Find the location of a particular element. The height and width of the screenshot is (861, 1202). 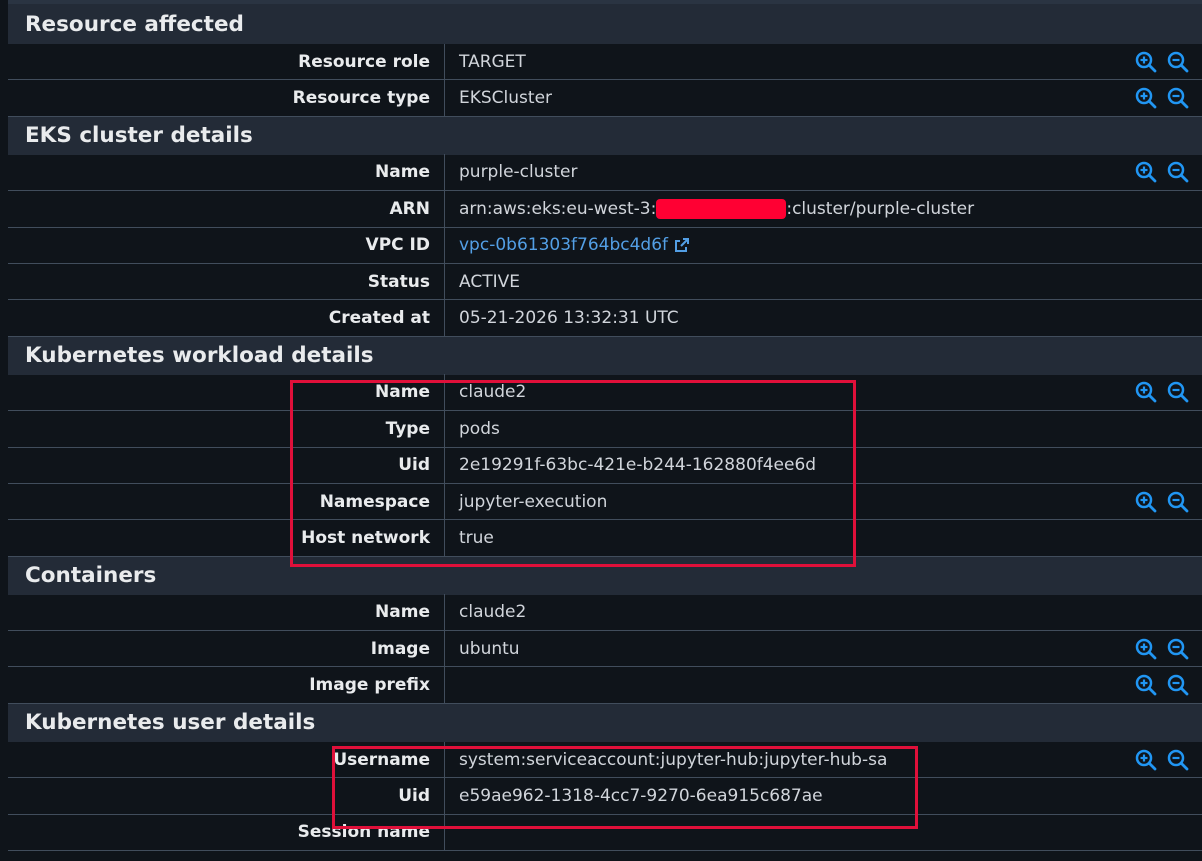

row-vpc-id: VPC ID vpc-0b61303f764bc4d6f is located at coordinates (605, 245).